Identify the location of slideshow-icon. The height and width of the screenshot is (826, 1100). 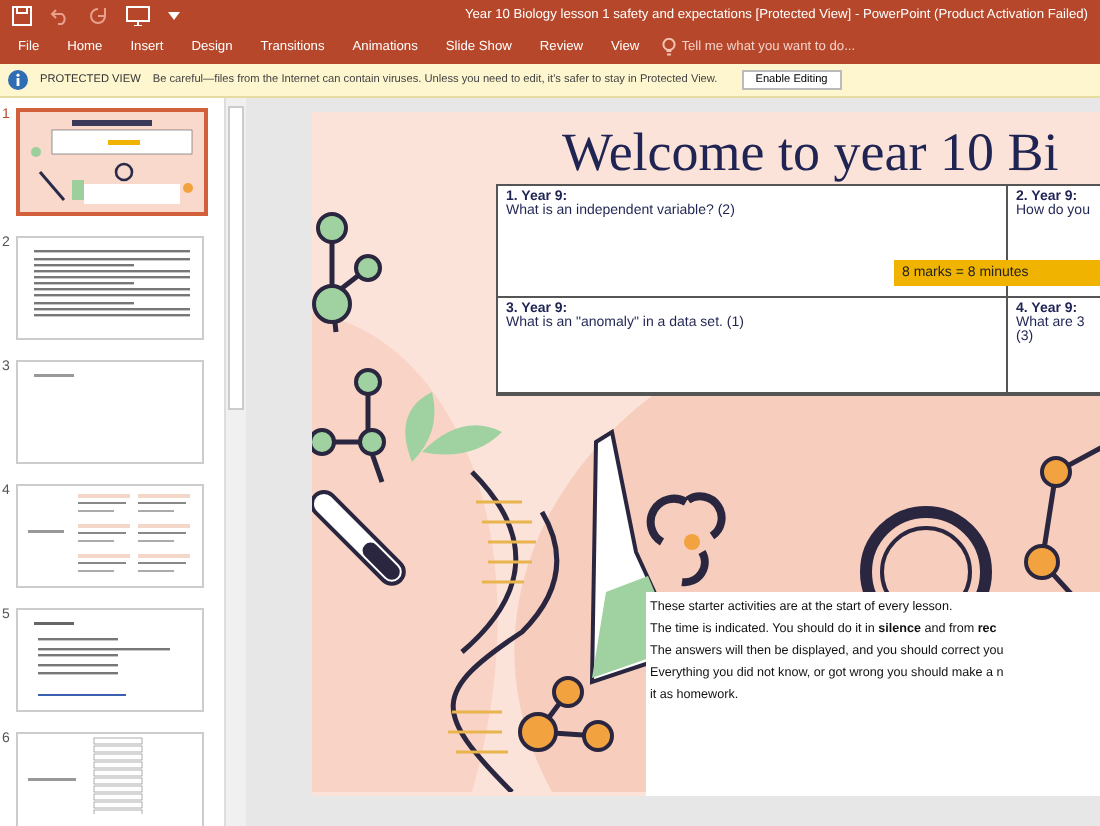
(138, 15).